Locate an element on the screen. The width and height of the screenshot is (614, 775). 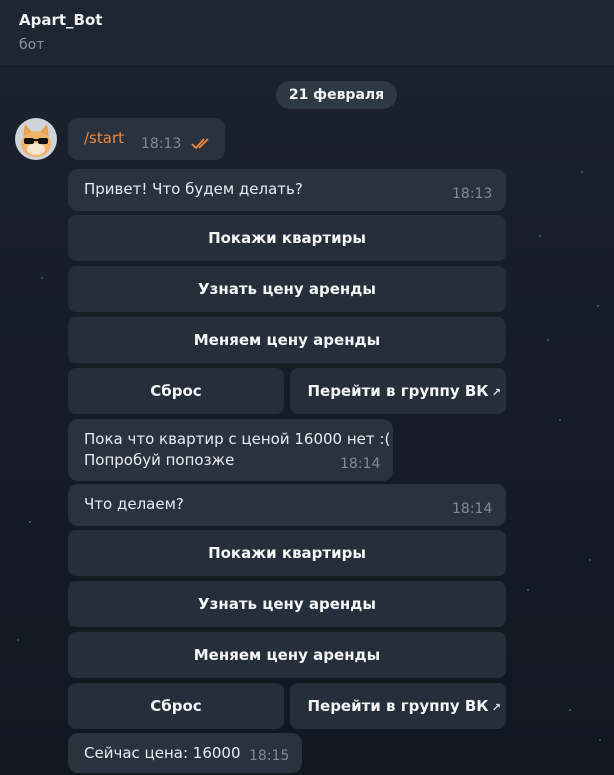
user-avatar is located at coordinates (36, 139).